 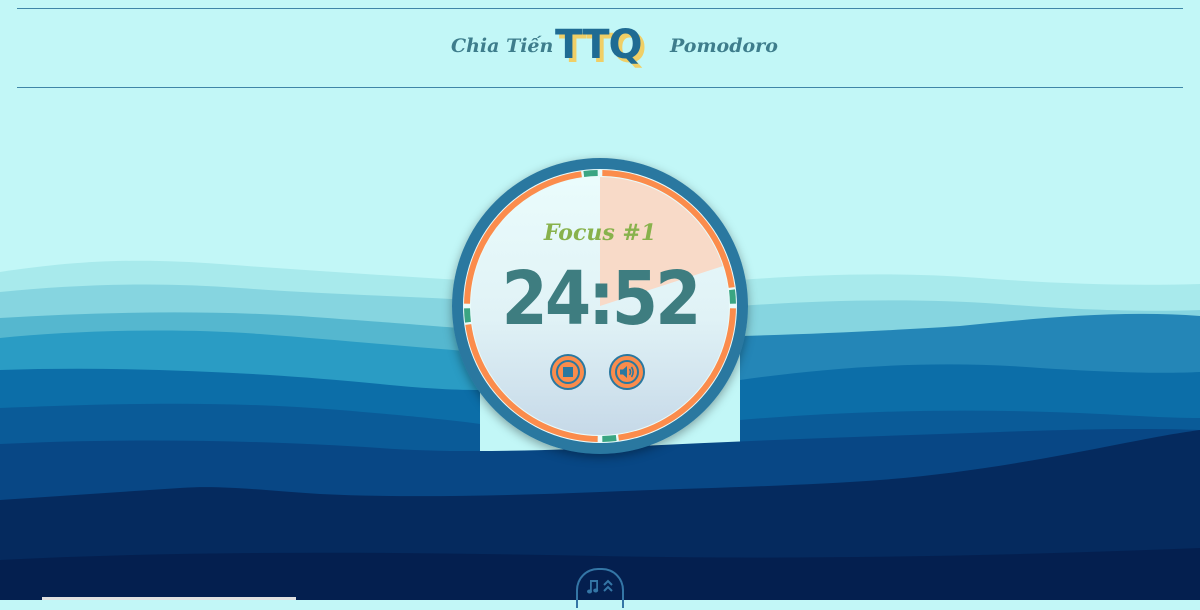 I want to click on music-note-icon, so click(x=593, y=587).